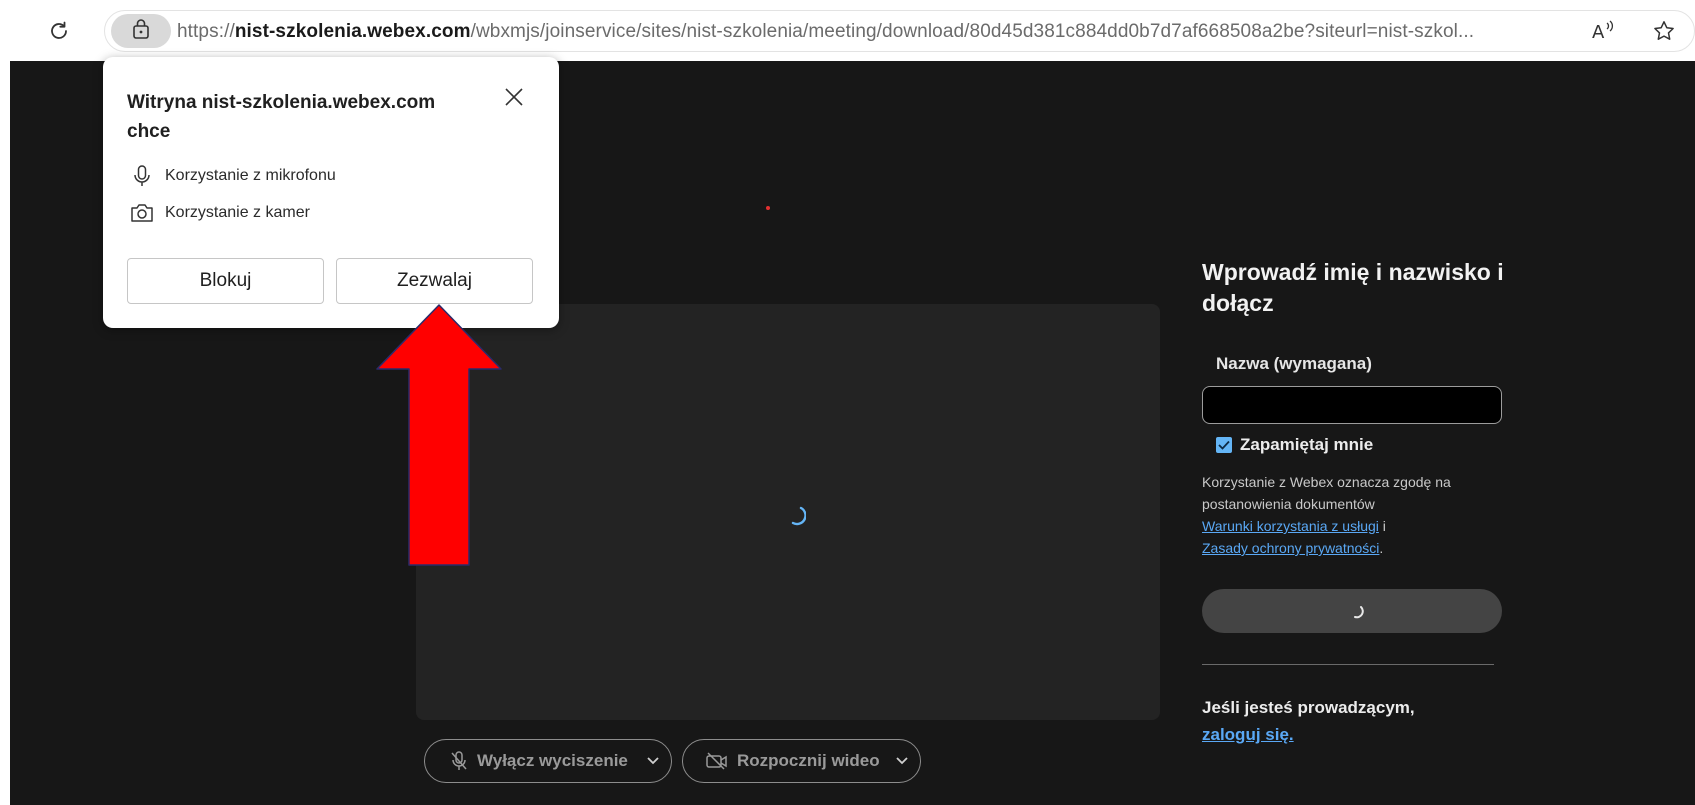 This screenshot has width=1695, height=805. I want to click on lock-icon, so click(141, 31).